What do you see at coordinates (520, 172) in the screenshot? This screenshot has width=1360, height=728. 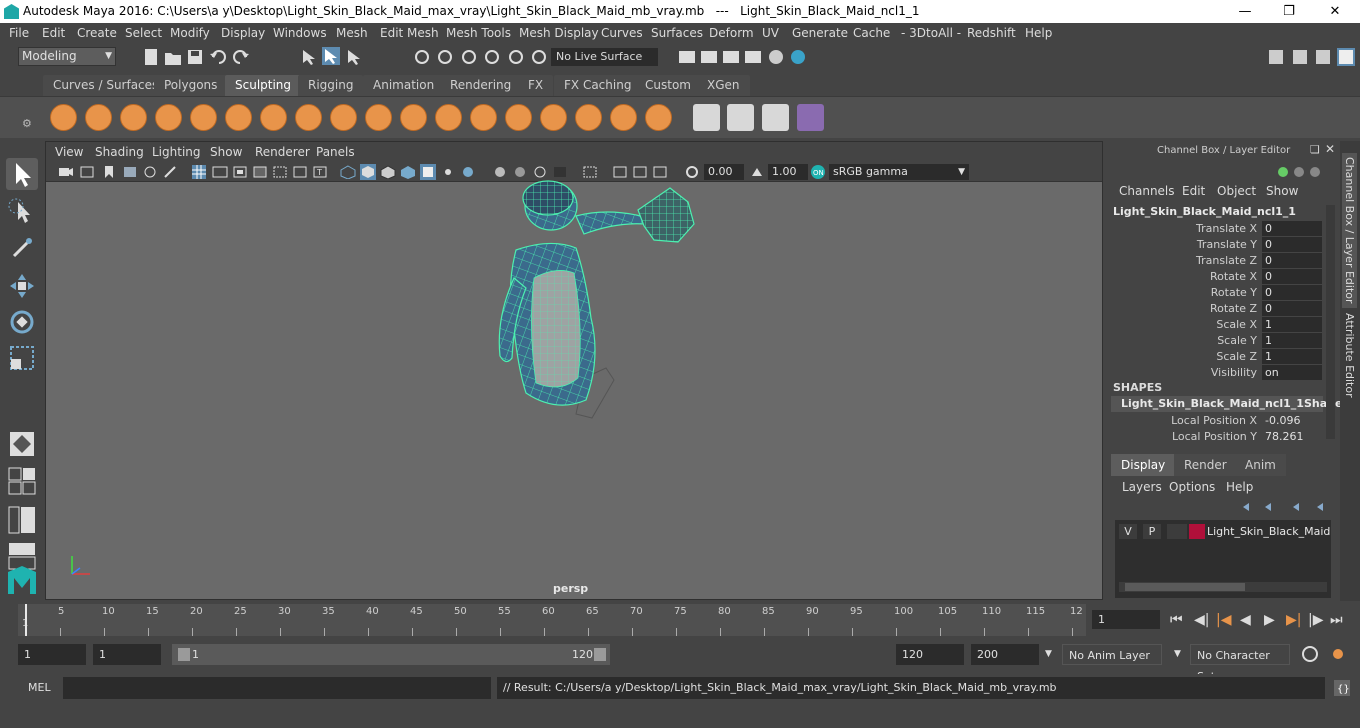 I see `motion-blur-icon` at bounding box center [520, 172].